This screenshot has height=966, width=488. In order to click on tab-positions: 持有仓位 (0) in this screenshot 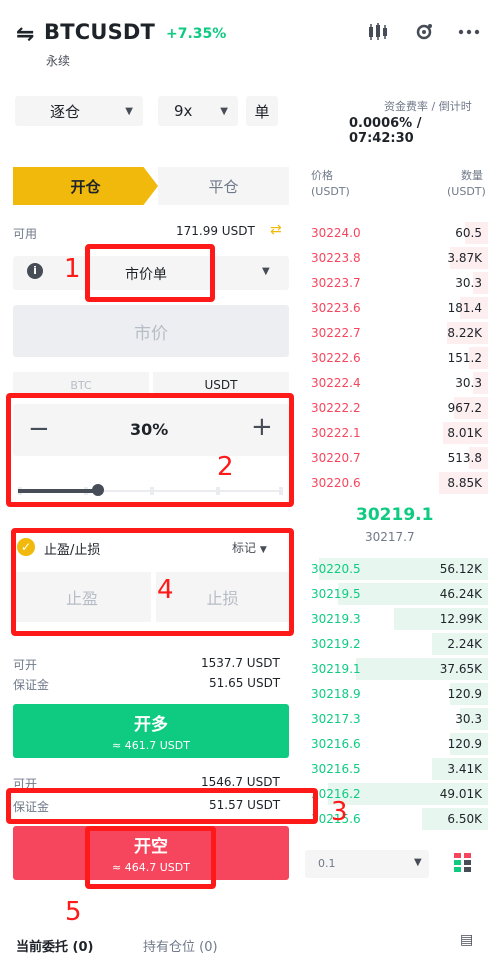, I will do `click(180, 945)`.